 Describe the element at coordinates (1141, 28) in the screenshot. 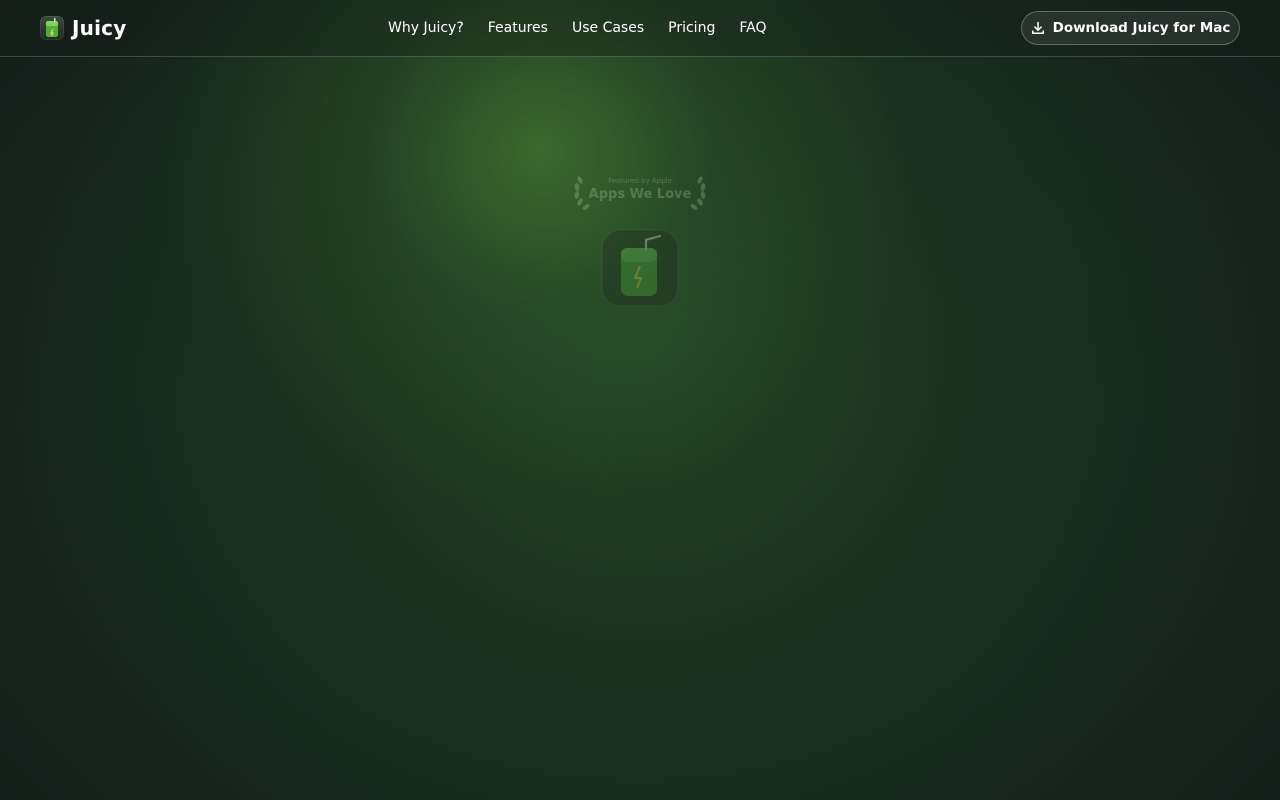

I see `download-button-label: Download Juicy for Mac` at that location.